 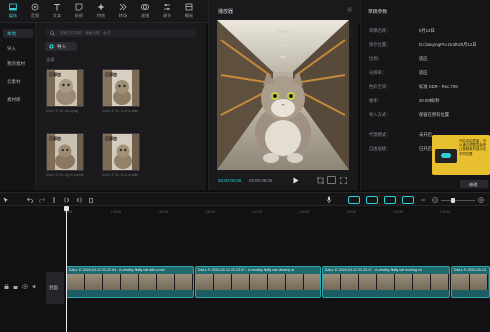 What do you see at coordinates (380, 114) in the screenshot?
I see `prop-key: 导入方式：` at bounding box center [380, 114].